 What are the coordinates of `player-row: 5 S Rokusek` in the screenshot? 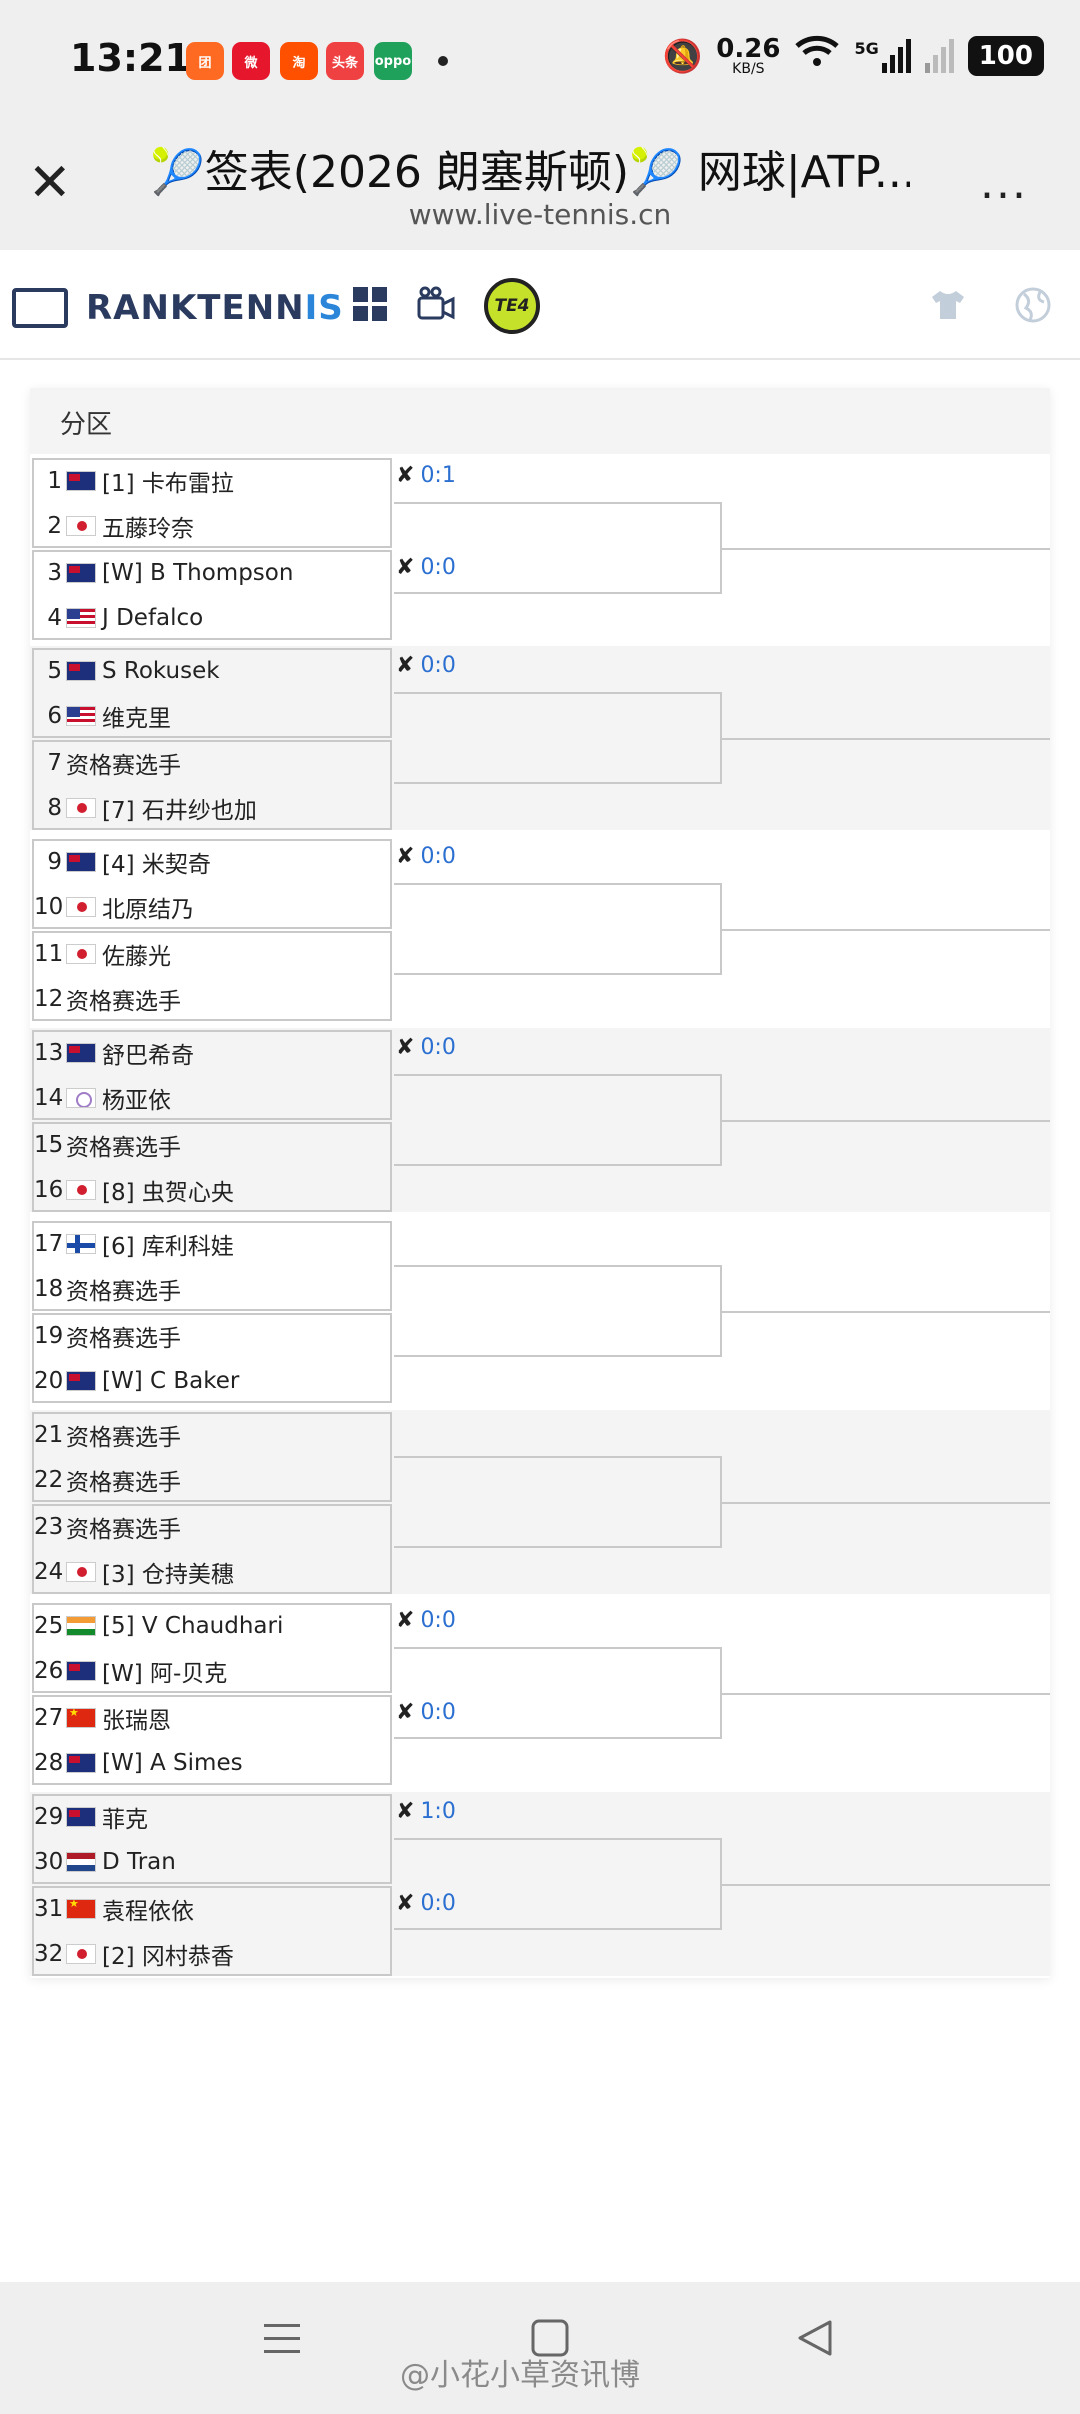 It's located at (127, 670).